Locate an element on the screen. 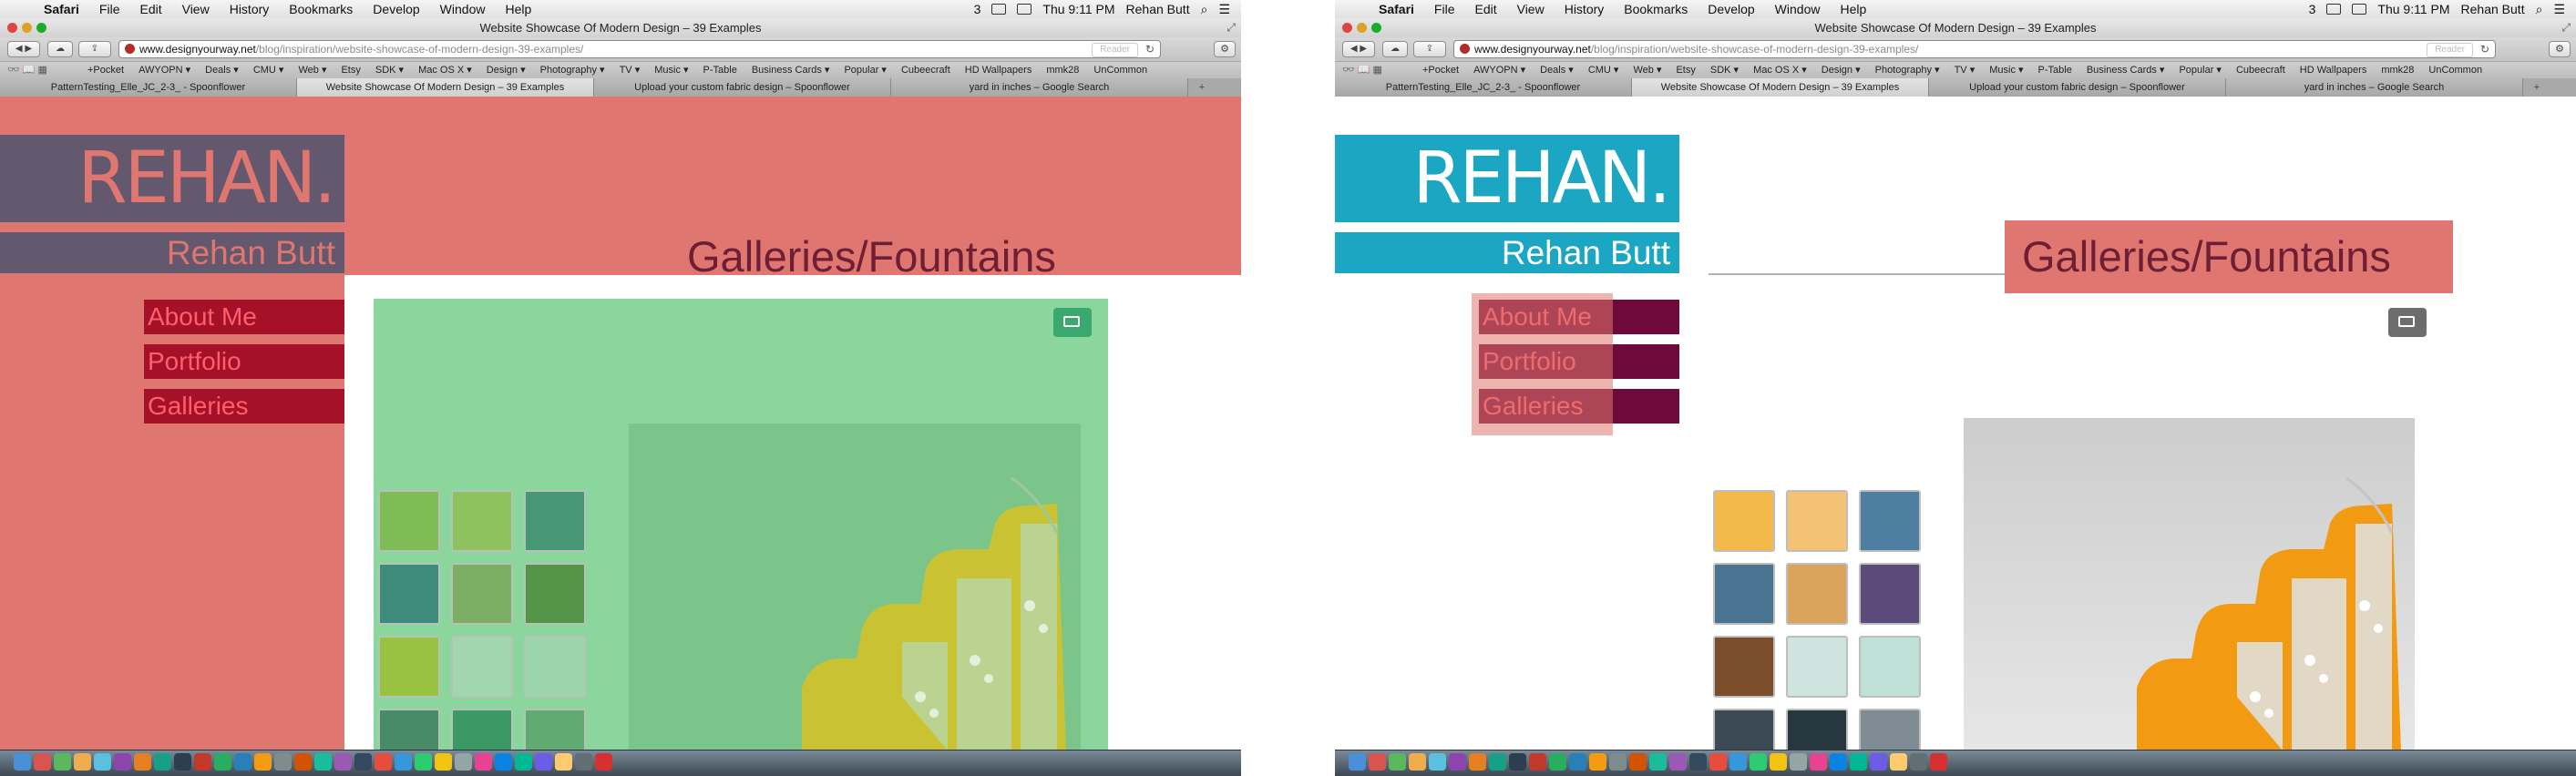  bookmark-item: UnCommon is located at coordinates (1120, 70).